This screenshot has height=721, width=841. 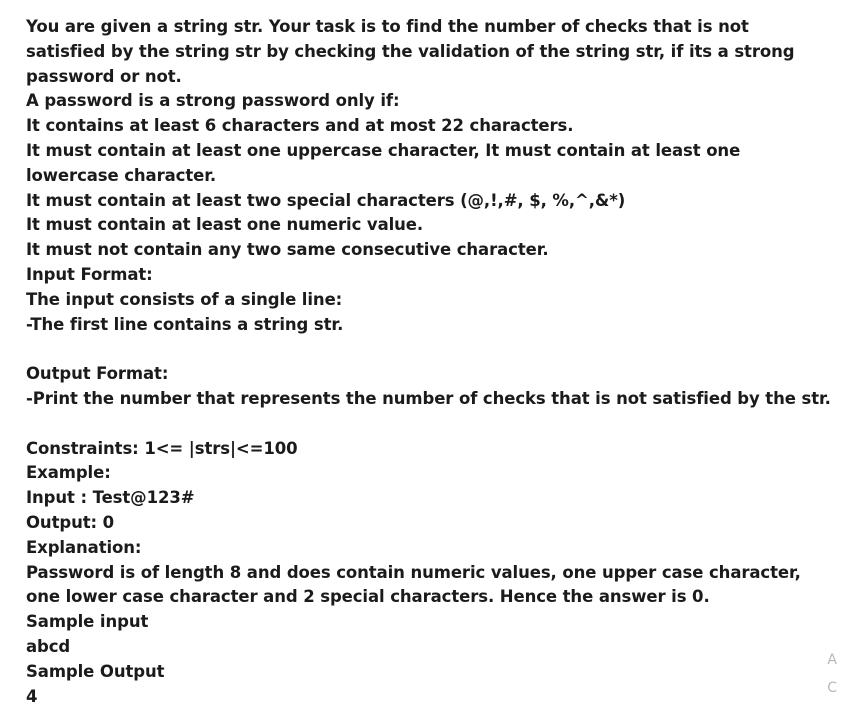 I want to click on sample-input-value: abcd, so click(x=48, y=646).